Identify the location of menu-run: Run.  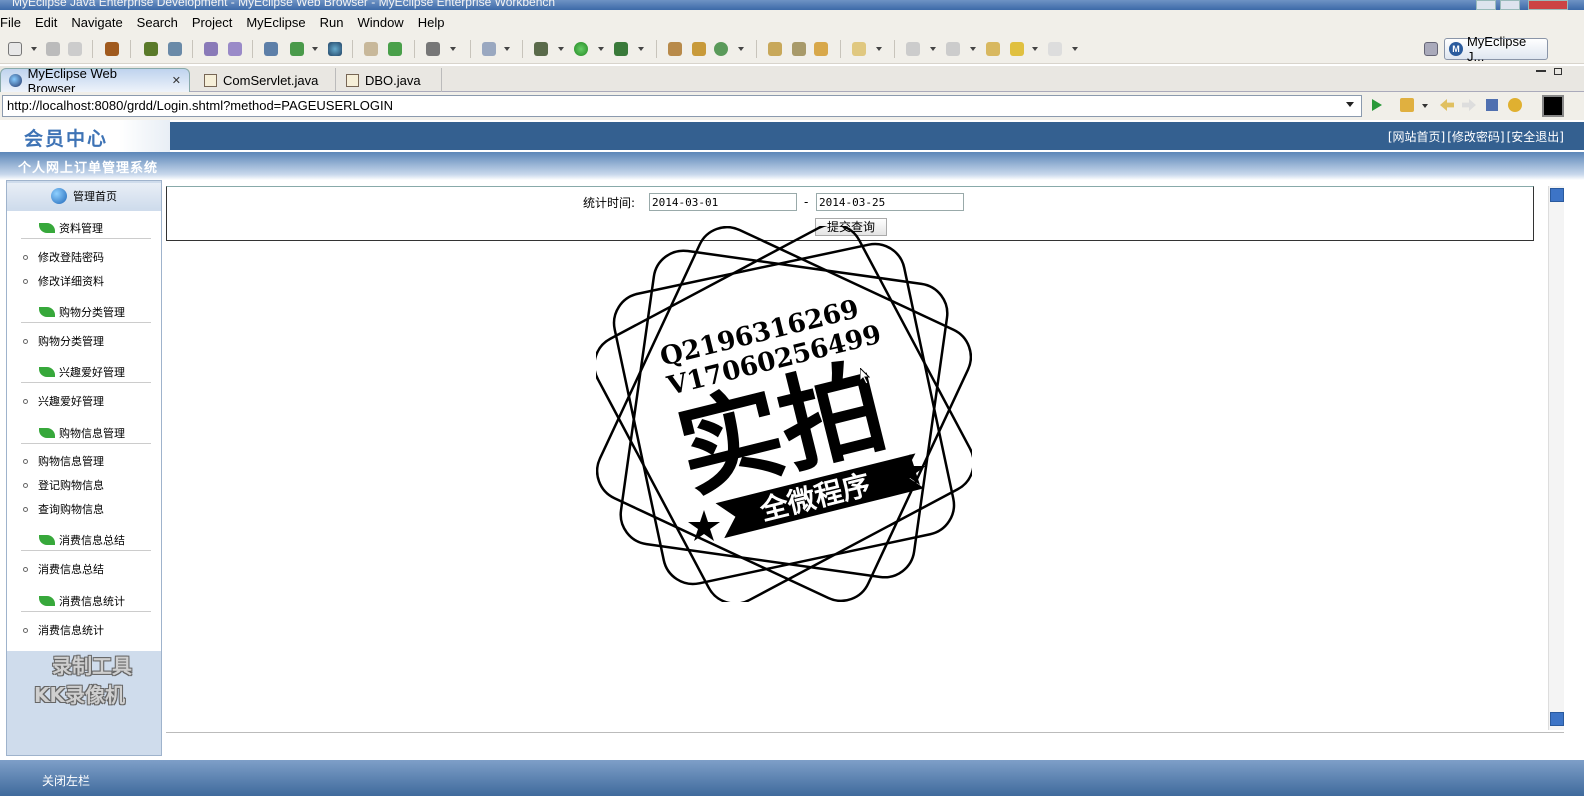
(332, 22).